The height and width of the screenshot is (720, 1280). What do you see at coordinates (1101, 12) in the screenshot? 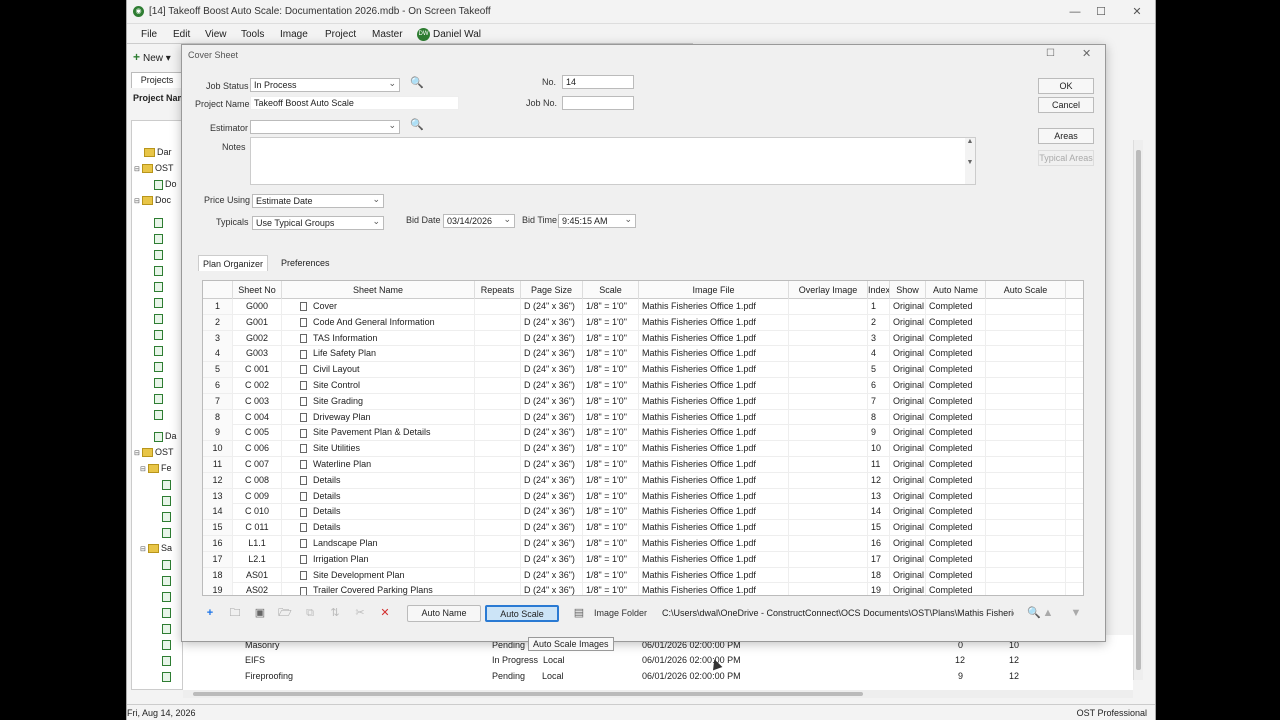
I see `maximize-button: ☐` at bounding box center [1101, 12].